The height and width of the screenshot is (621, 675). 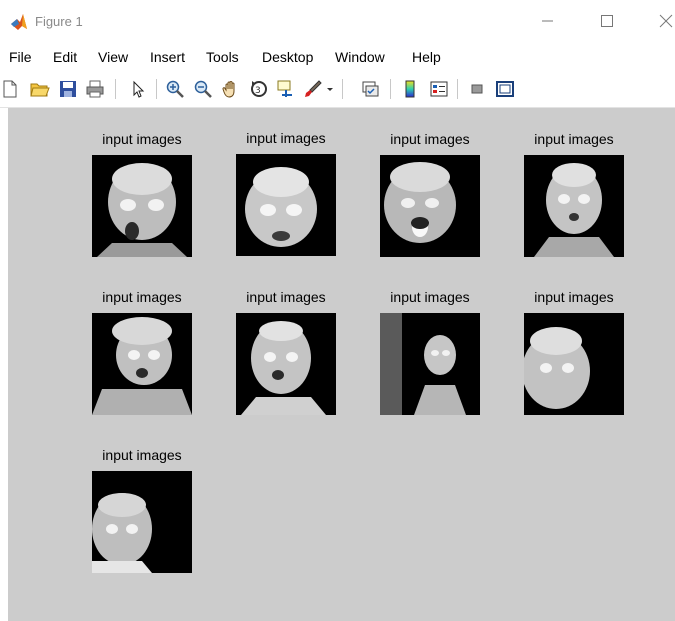 I want to click on hide-plot-tools-icon, so click(x=477, y=89).